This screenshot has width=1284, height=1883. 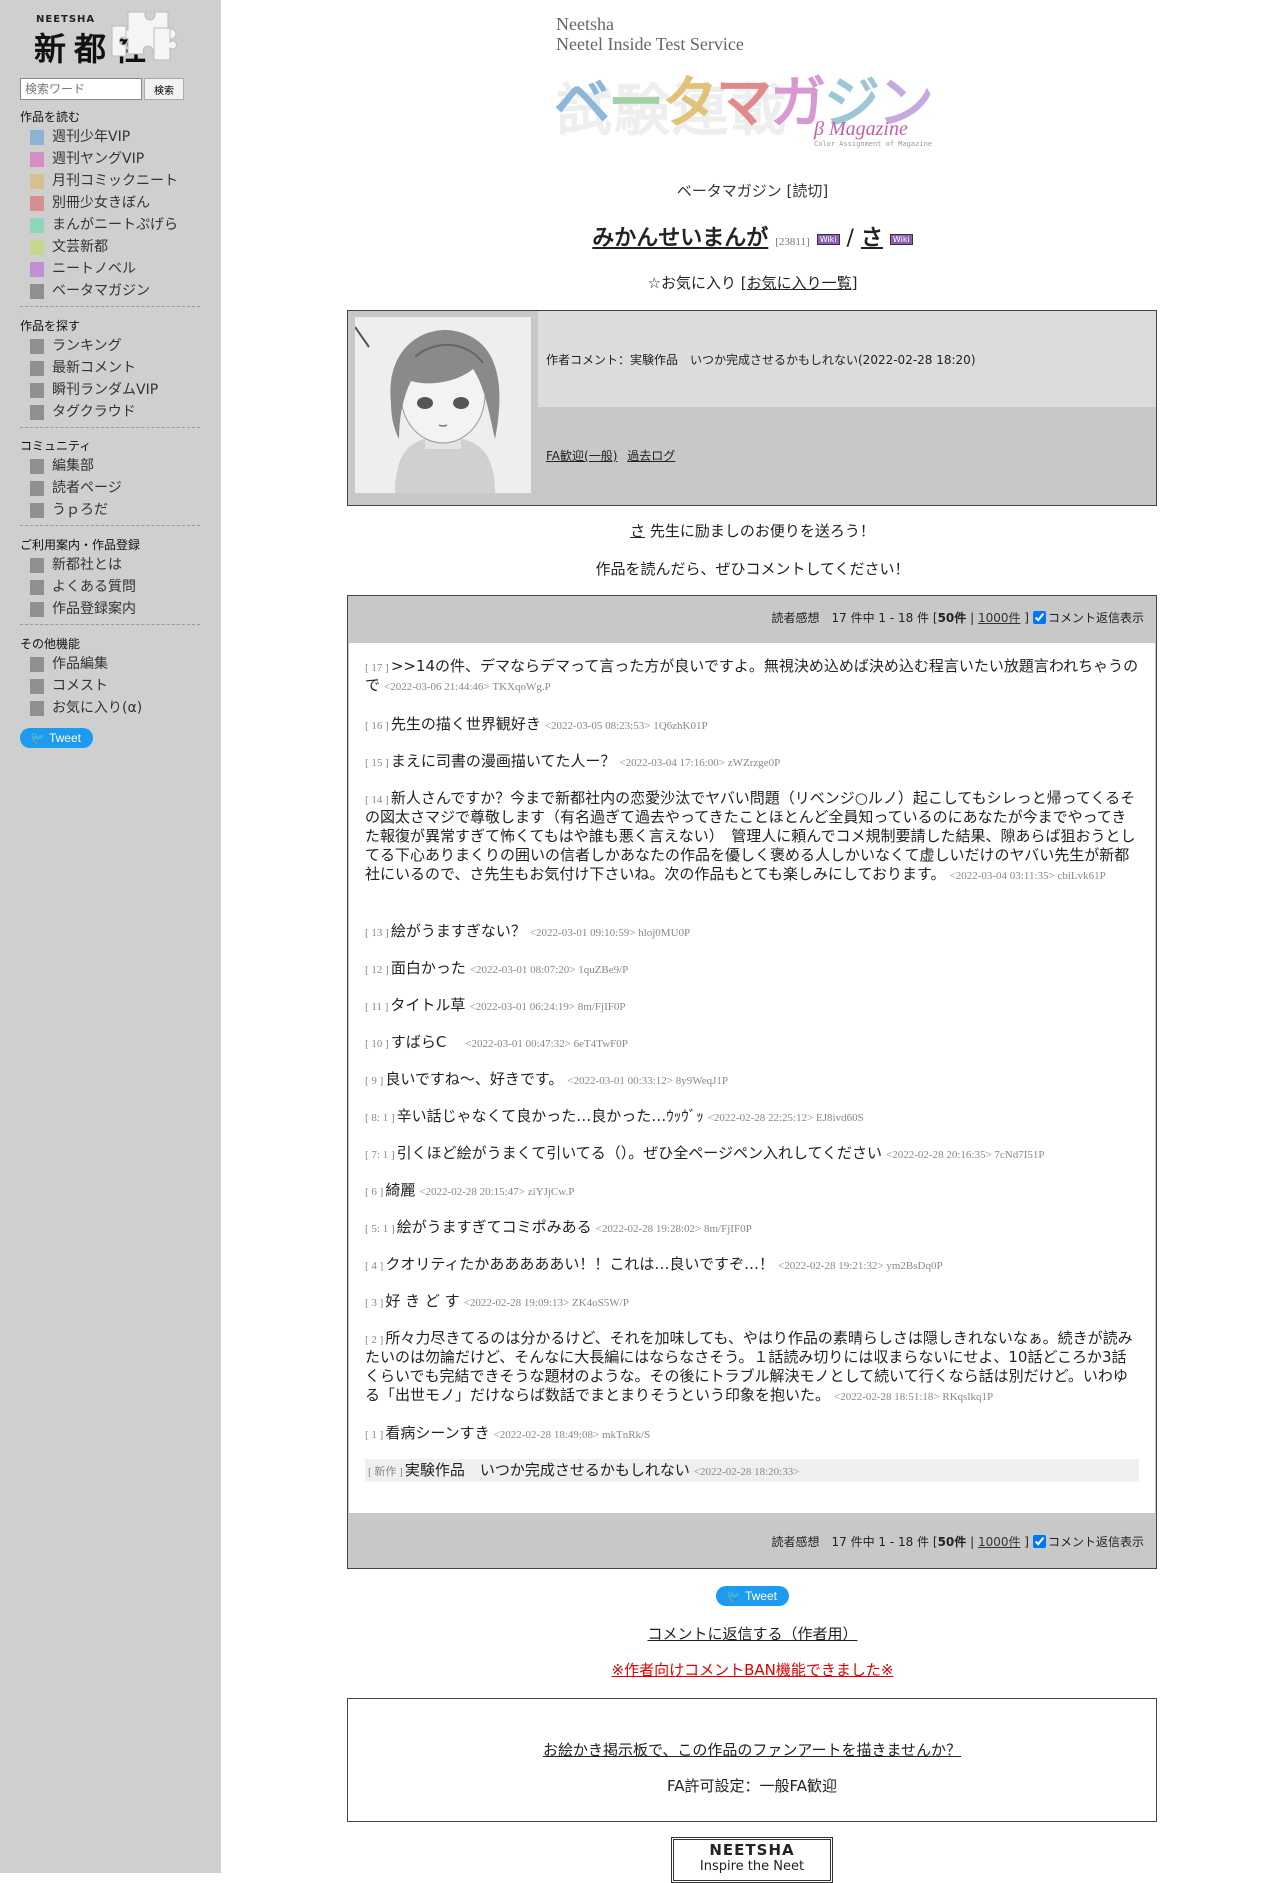 I want to click on sidebar-item-editorial: 編集部, so click(x=110, y=466).